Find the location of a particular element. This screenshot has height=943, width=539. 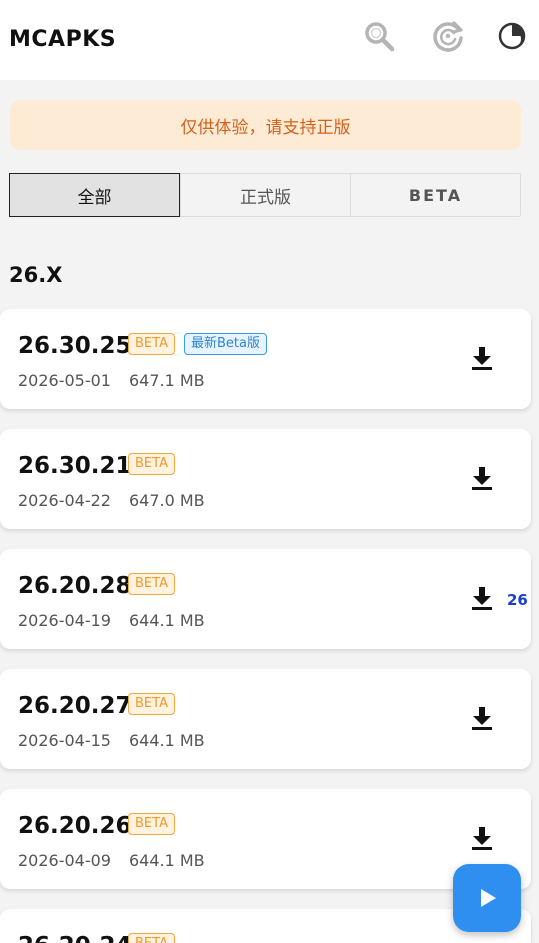

version-meta: 2026-04-09 644.1 MB is located at coordinates (111, 860).